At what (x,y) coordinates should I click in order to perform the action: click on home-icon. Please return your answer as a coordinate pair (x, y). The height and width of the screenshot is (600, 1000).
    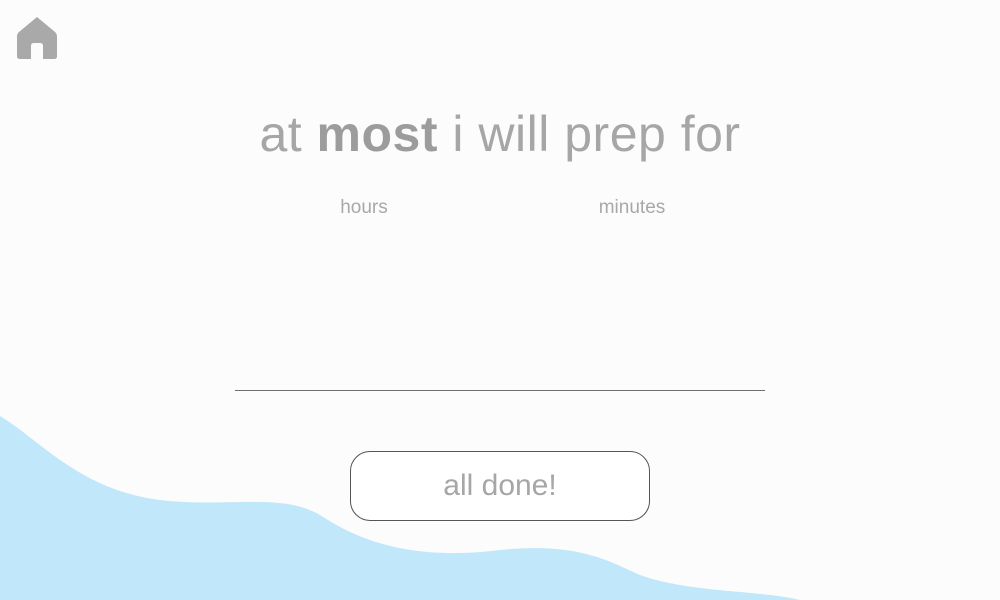
    Looking at the image, I should click on (37, 38).